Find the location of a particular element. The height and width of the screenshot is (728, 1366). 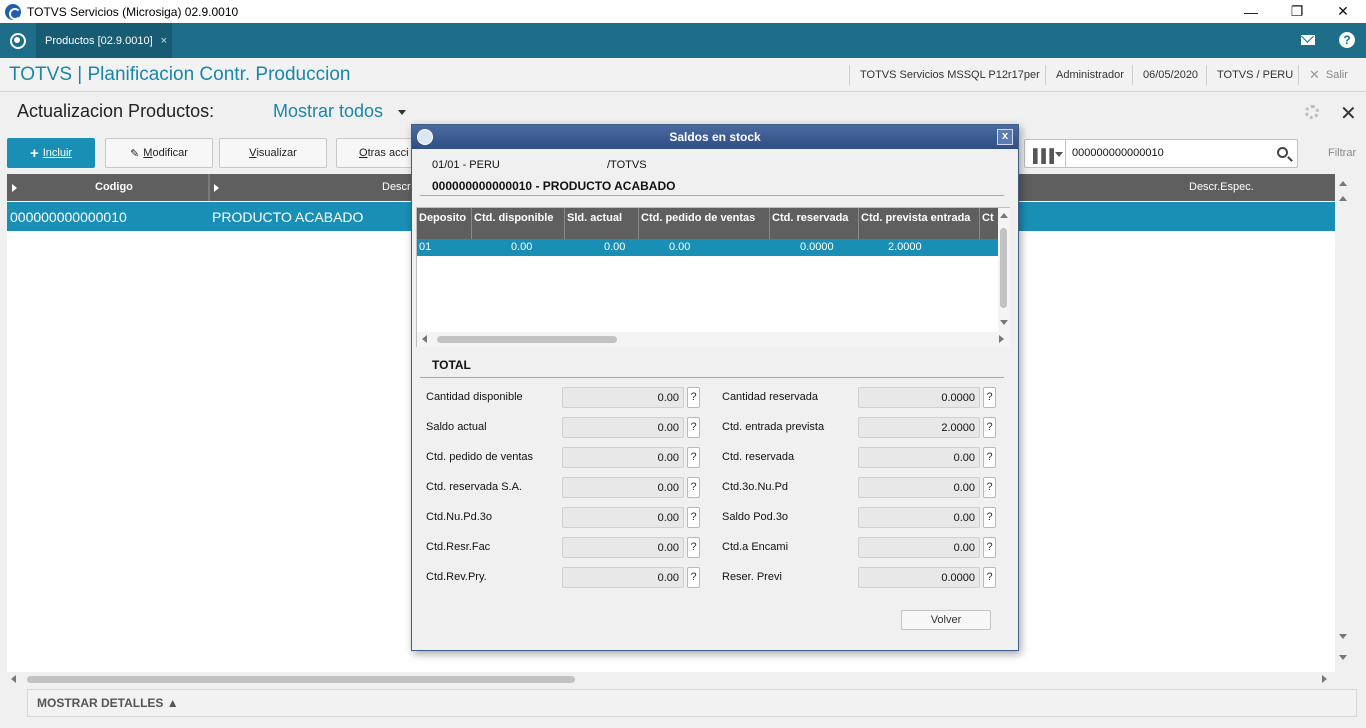

dialog-close-button: x is located at coordinates (1005, 137).